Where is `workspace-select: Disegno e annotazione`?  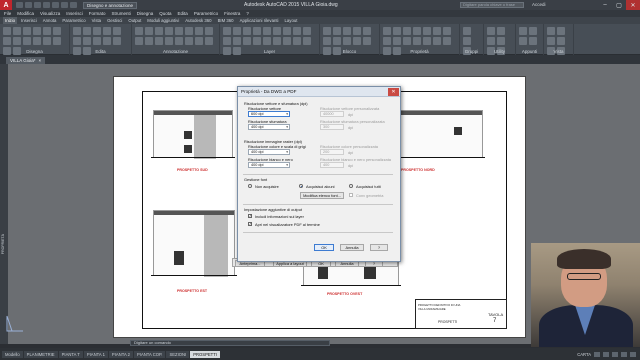
workspace-select: Disegno e annotazione is located at coordinates (110, 5).